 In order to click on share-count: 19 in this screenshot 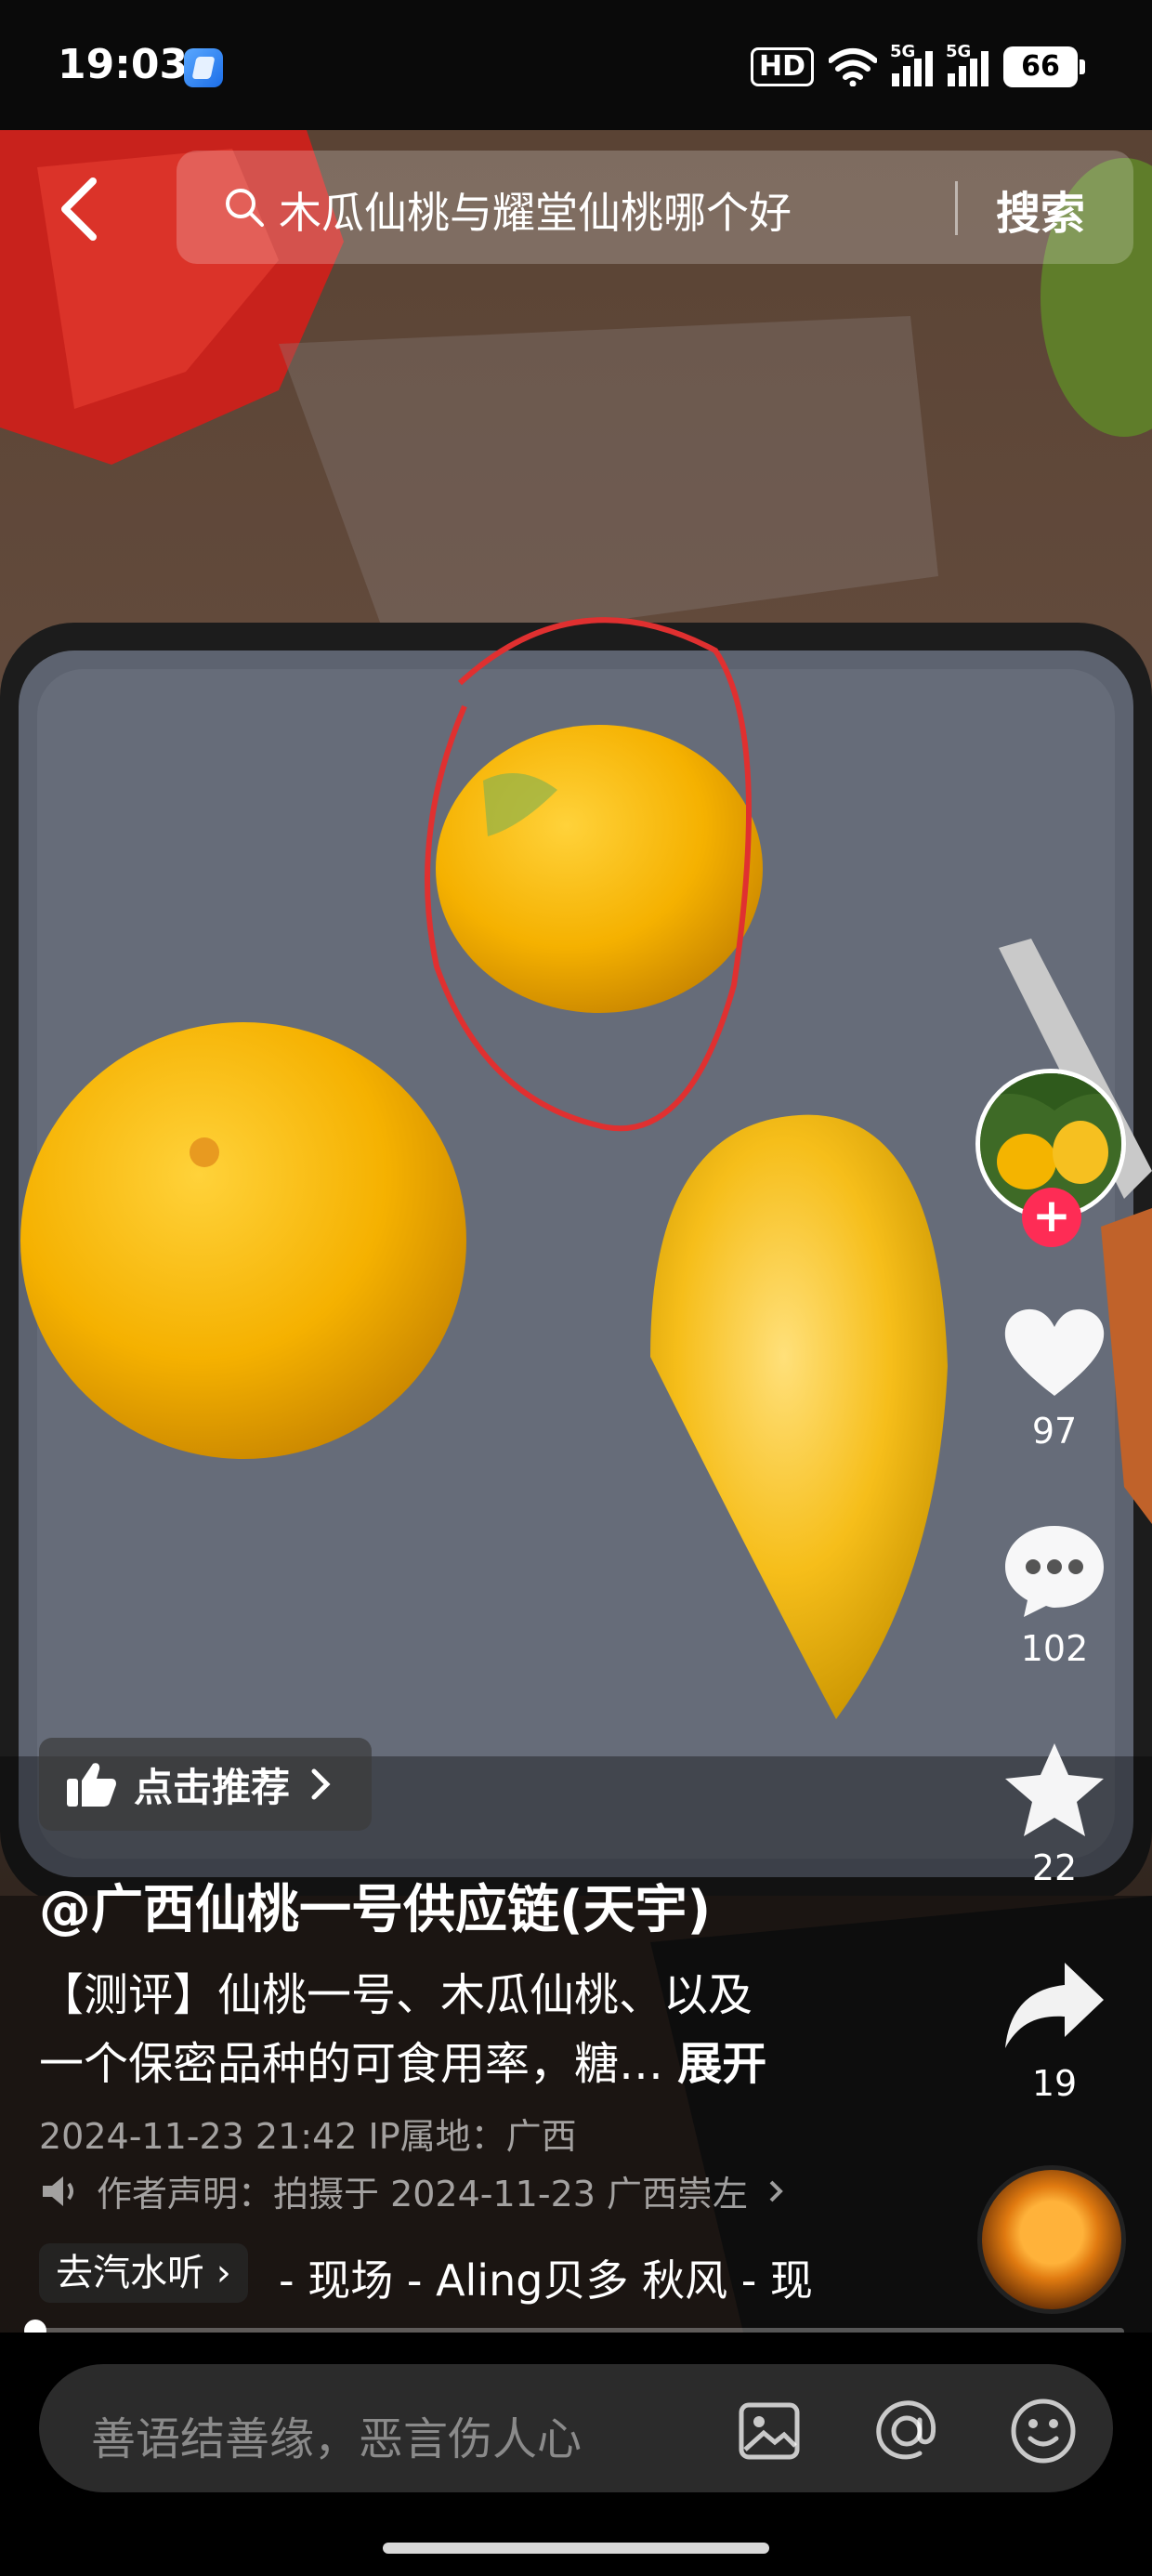, I will do `click(1054, 2083)`.